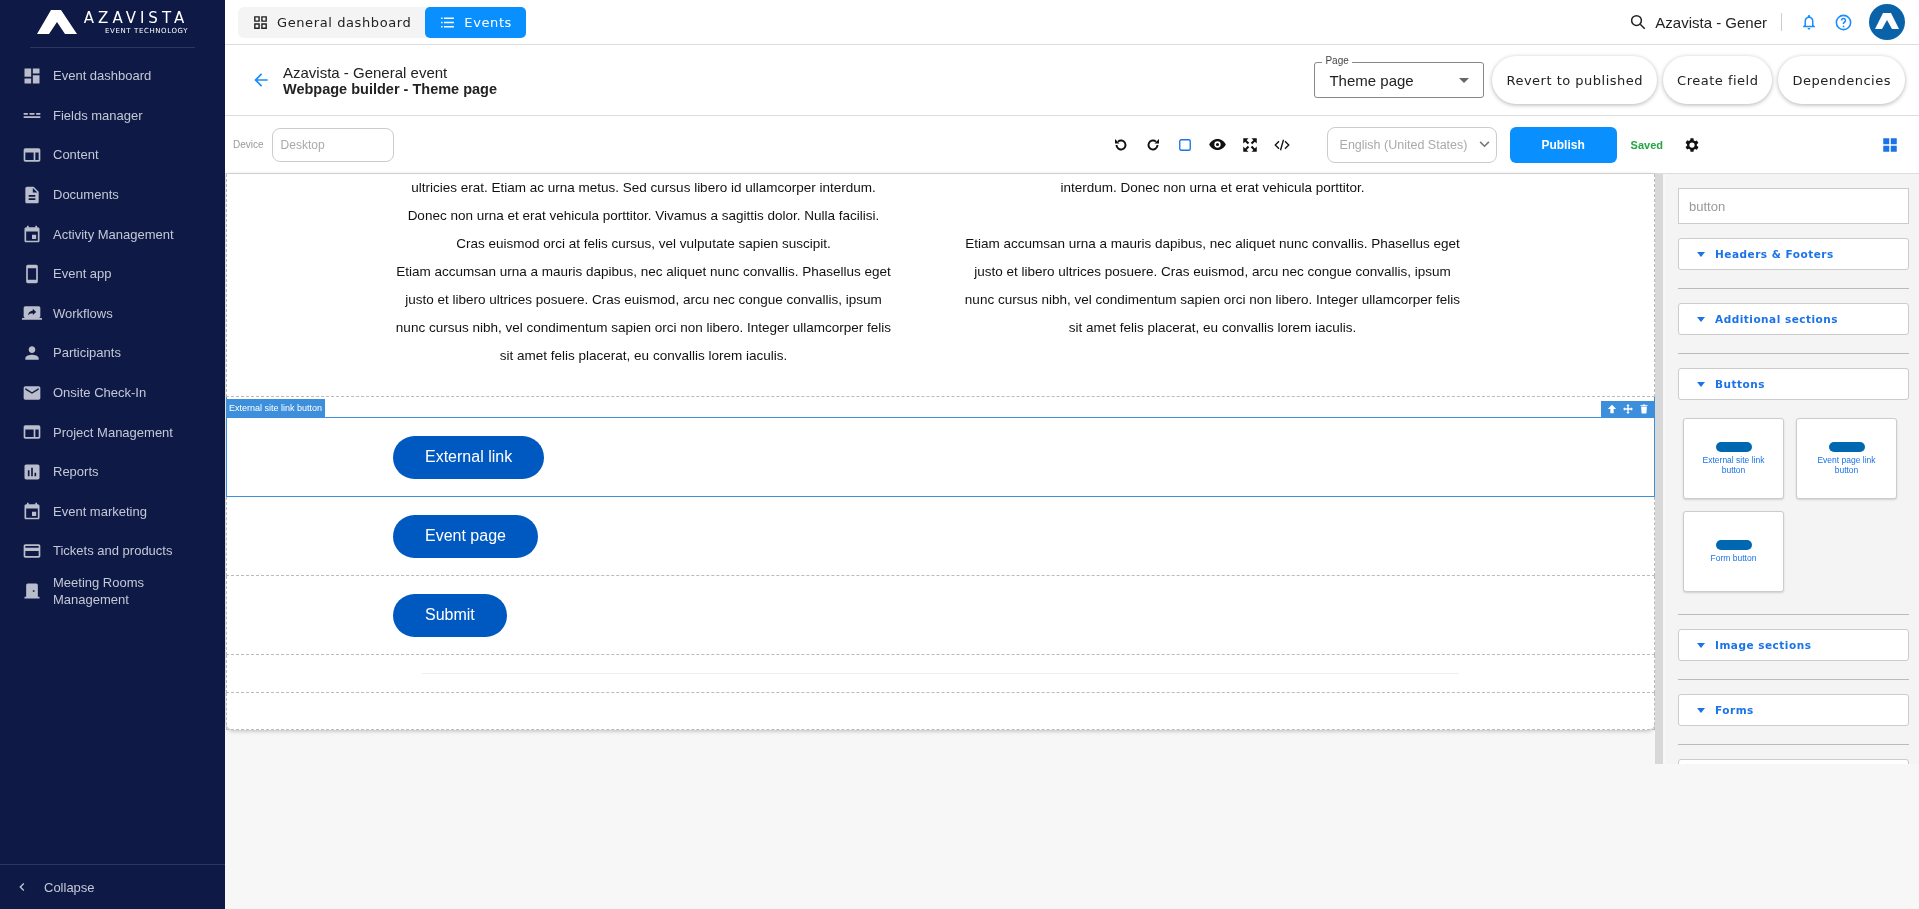 This screenshot has height=909, width=1919. Describe the element at coordinates (1628, 409) in the screenshot. I see `move-icon` at that location.